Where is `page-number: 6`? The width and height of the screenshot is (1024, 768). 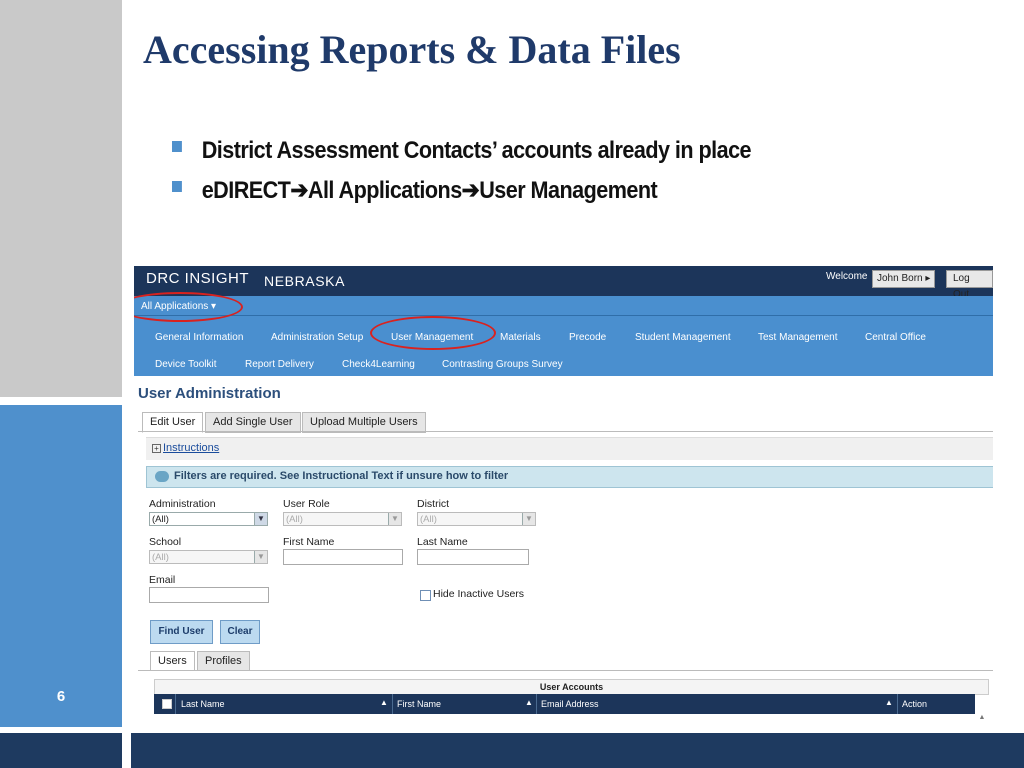 page-number: 6 is located at coordinates (61, 696).